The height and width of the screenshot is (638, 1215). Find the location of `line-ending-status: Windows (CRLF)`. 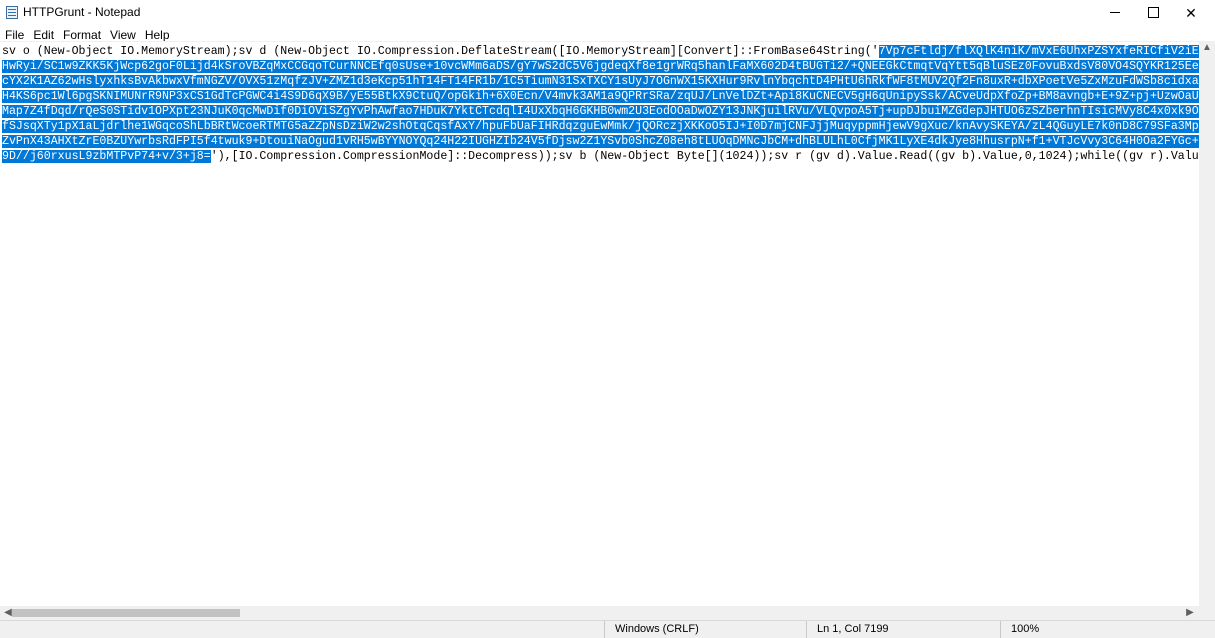

line-ending-status: Windows (CRLF) is located at coordinates (704, 629).